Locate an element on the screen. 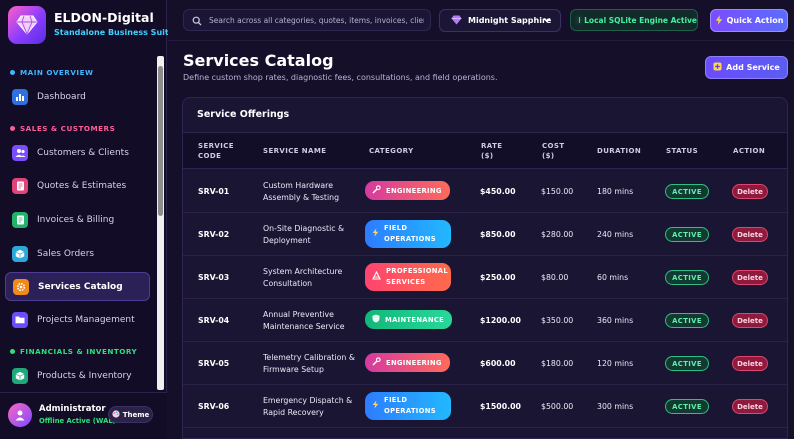 The height and width of the screenshot is (439, 794). column-header: CATEGORY is located at coordinates (391, 151).